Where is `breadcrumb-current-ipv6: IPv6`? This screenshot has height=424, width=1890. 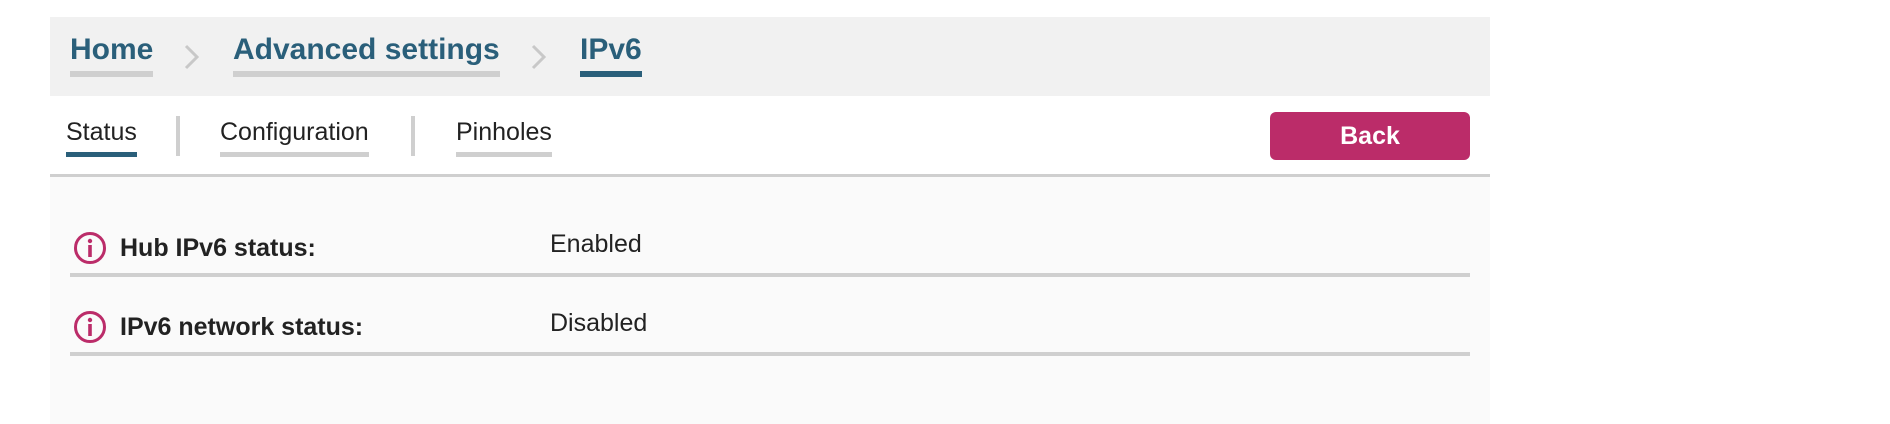 breadcrumb-current-ipv6: IPv6 is located at coordinates (611, 54).